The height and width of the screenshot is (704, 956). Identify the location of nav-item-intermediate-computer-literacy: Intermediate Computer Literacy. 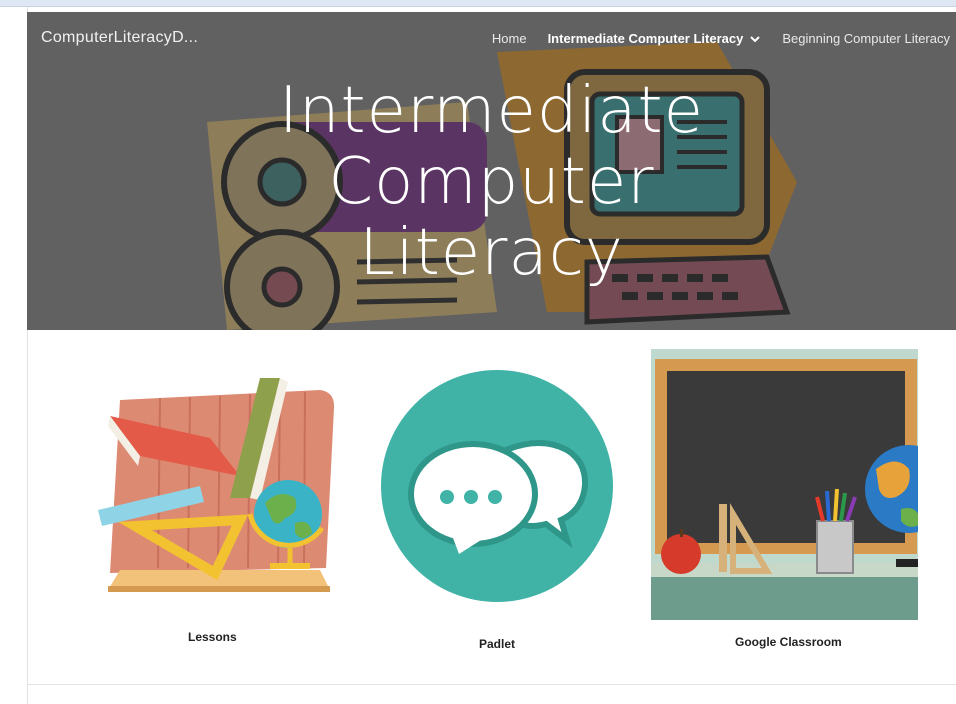
(655, 38).